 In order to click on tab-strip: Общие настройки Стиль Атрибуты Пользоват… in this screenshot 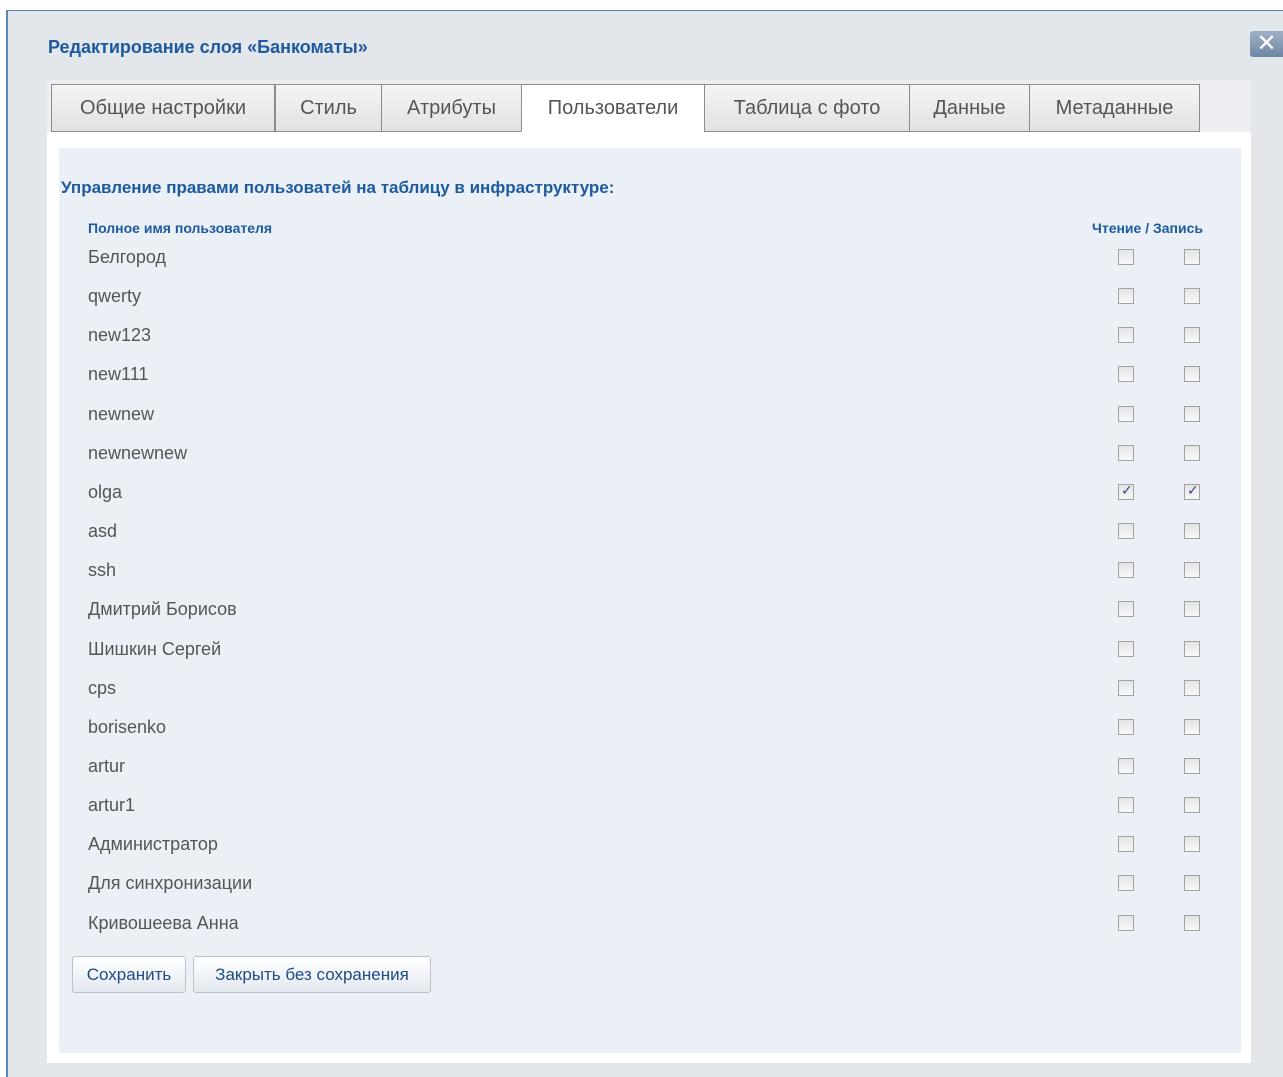, I will do `click(649, 106)`.